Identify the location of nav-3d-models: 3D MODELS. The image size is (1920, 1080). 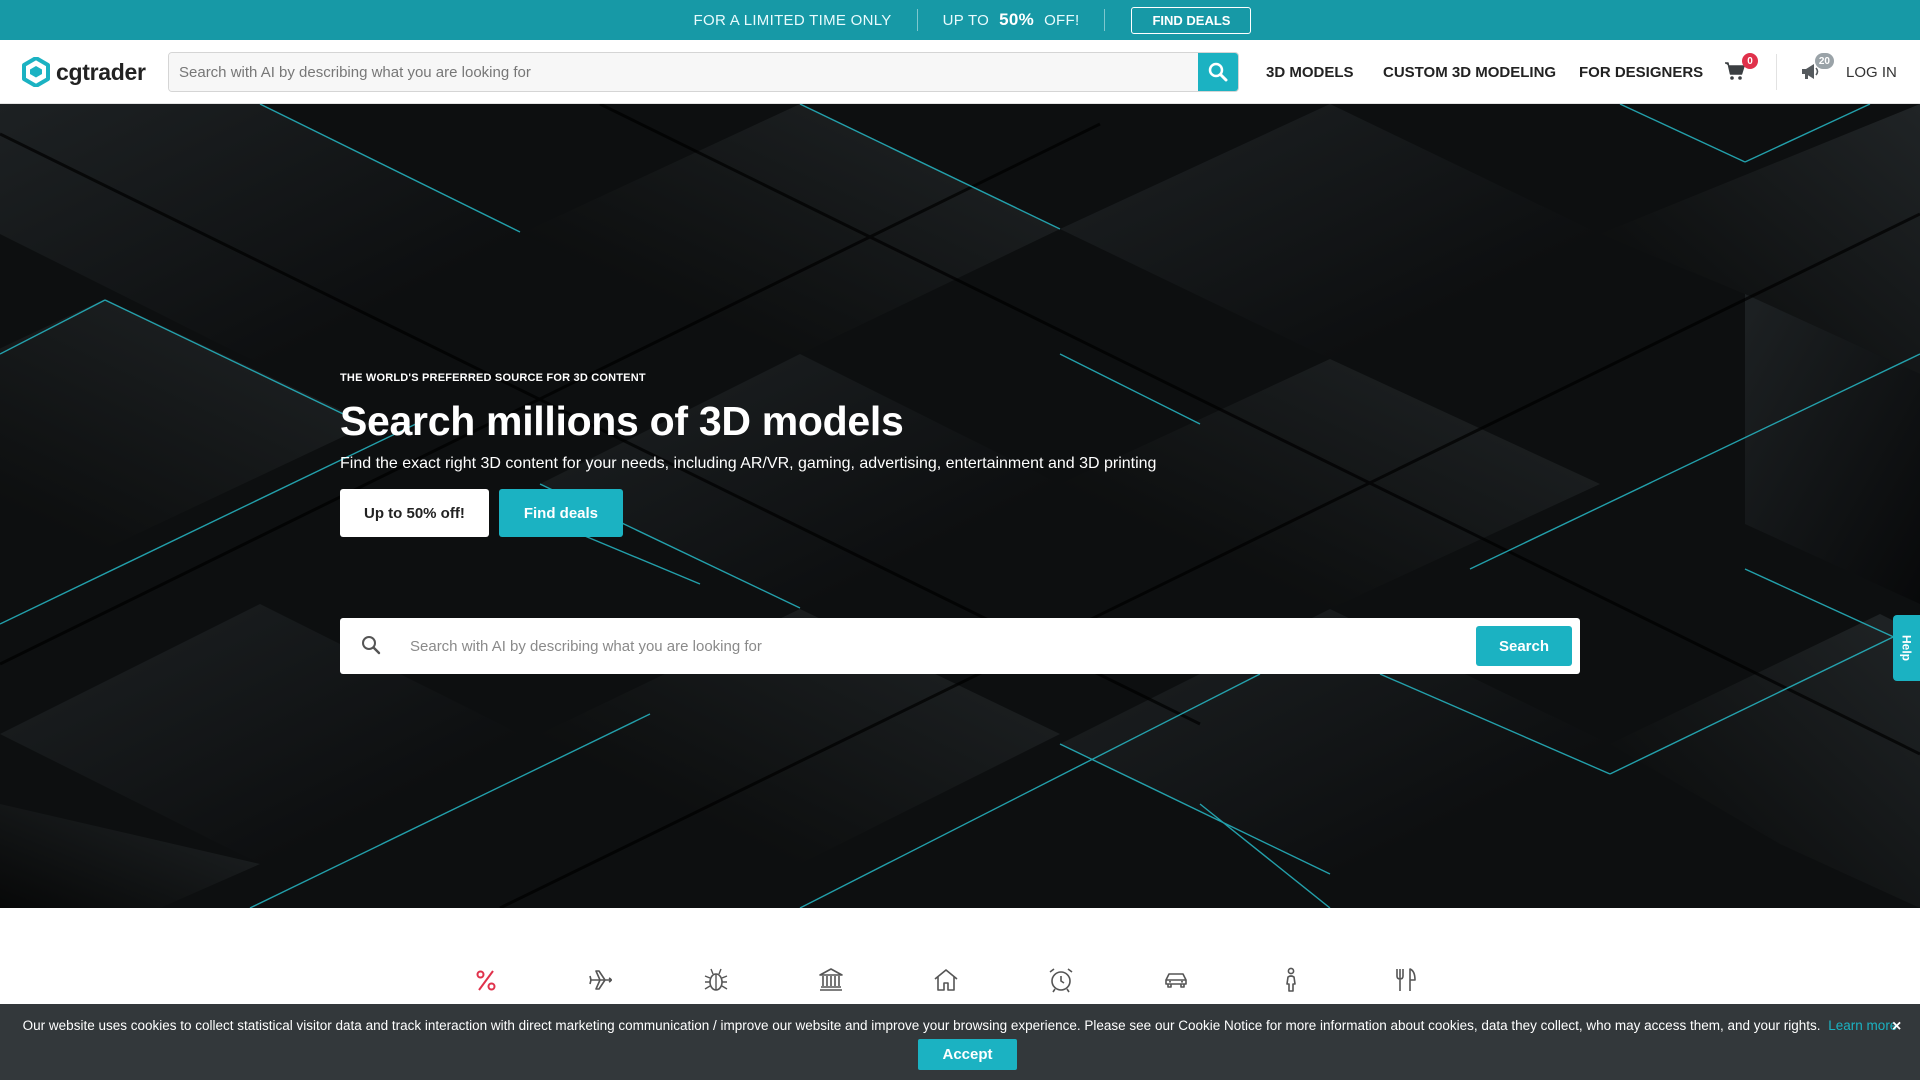
(1310, 72).